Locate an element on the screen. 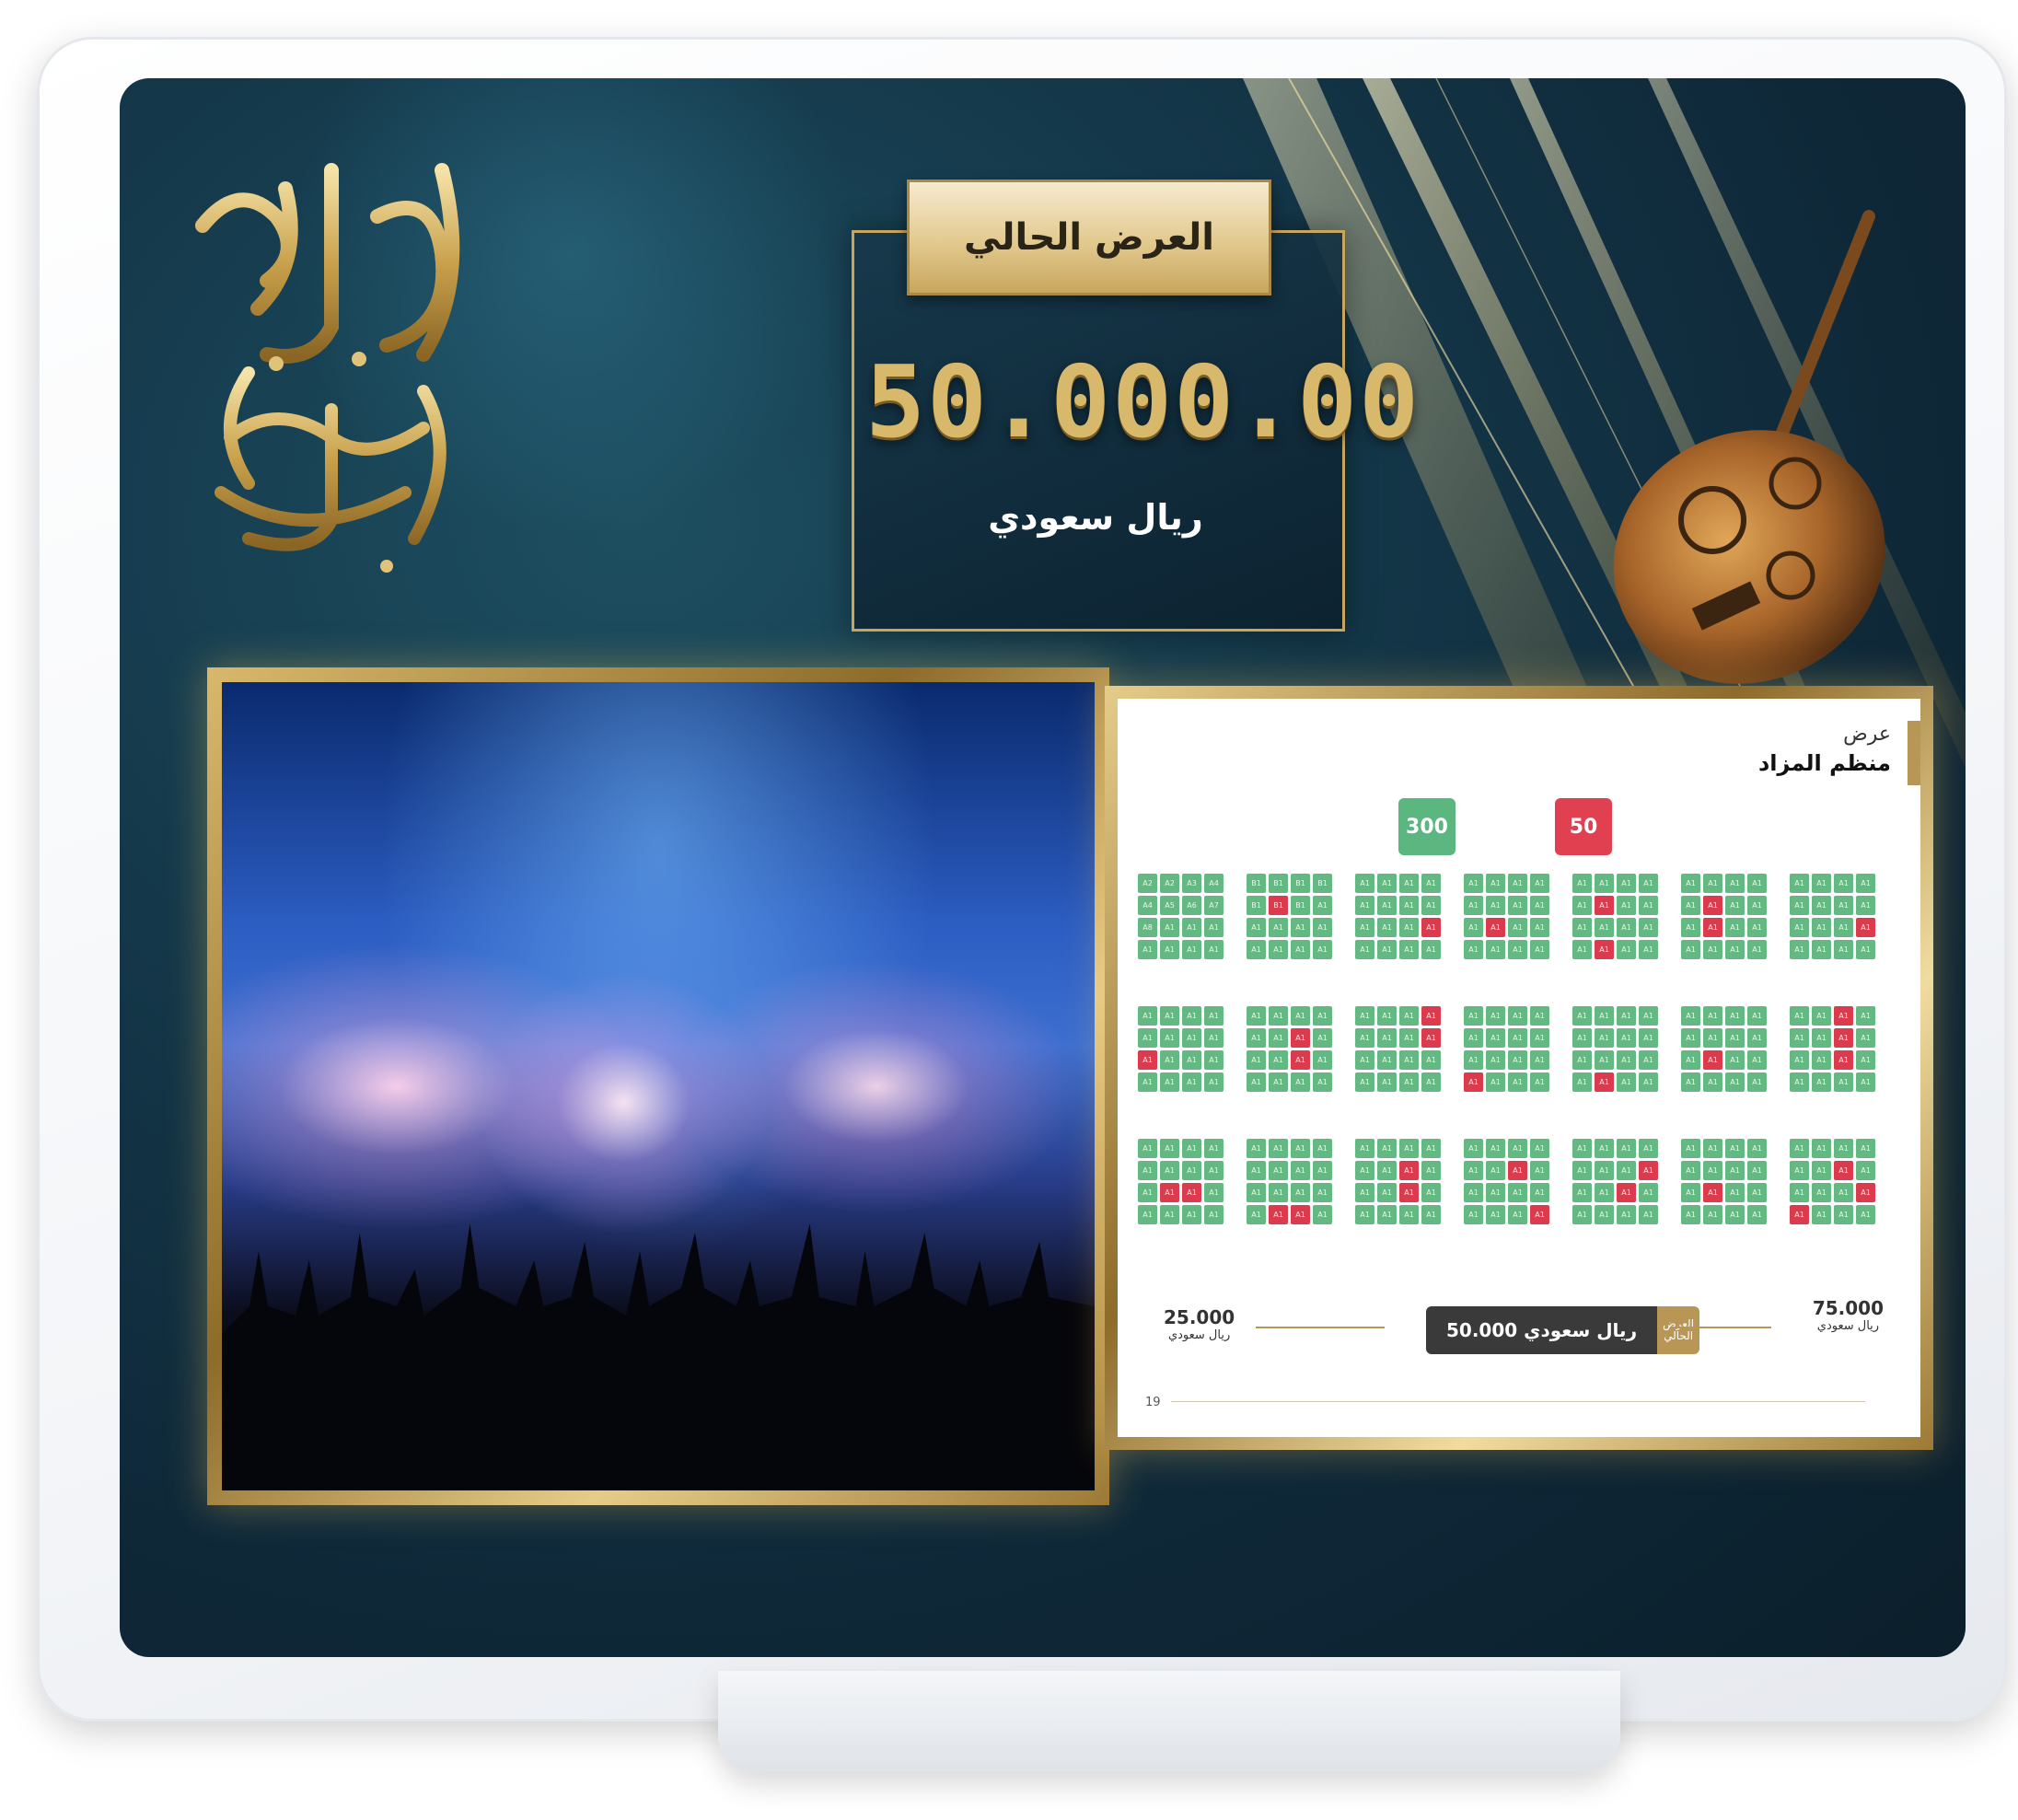 Image resolution: width=2018 pixels, height=1820 pixels. price-chip-green: 300 is located at coordinates (1427, 826).